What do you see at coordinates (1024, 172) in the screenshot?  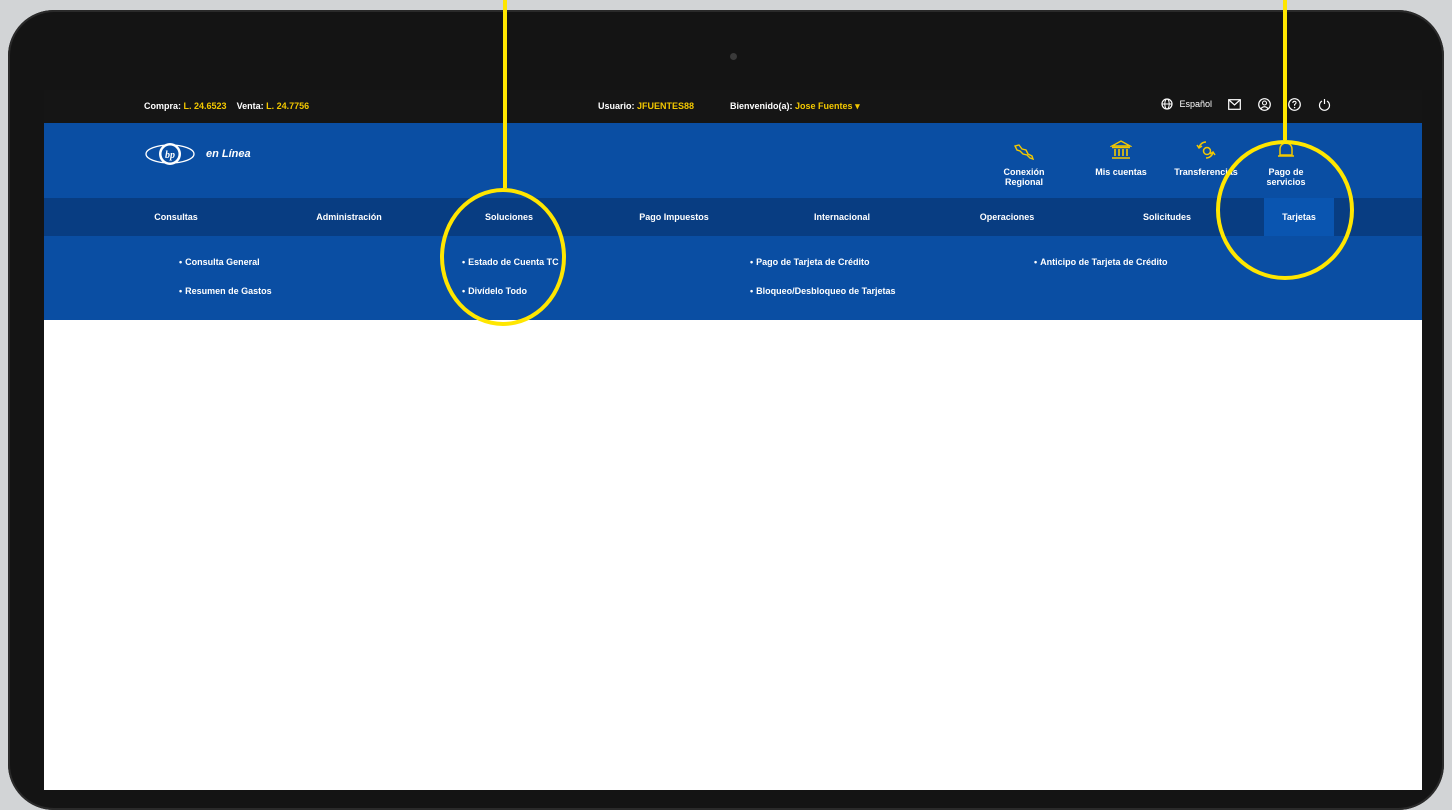 I see `quick-link-label: Conexión` at bounding box center [1024, 172].